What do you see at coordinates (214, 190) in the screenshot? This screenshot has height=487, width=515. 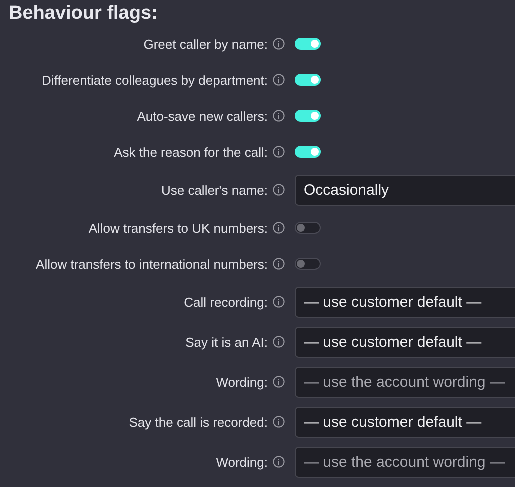 I see `field-label: Use caller's name:` at bounding box center [214, 190].